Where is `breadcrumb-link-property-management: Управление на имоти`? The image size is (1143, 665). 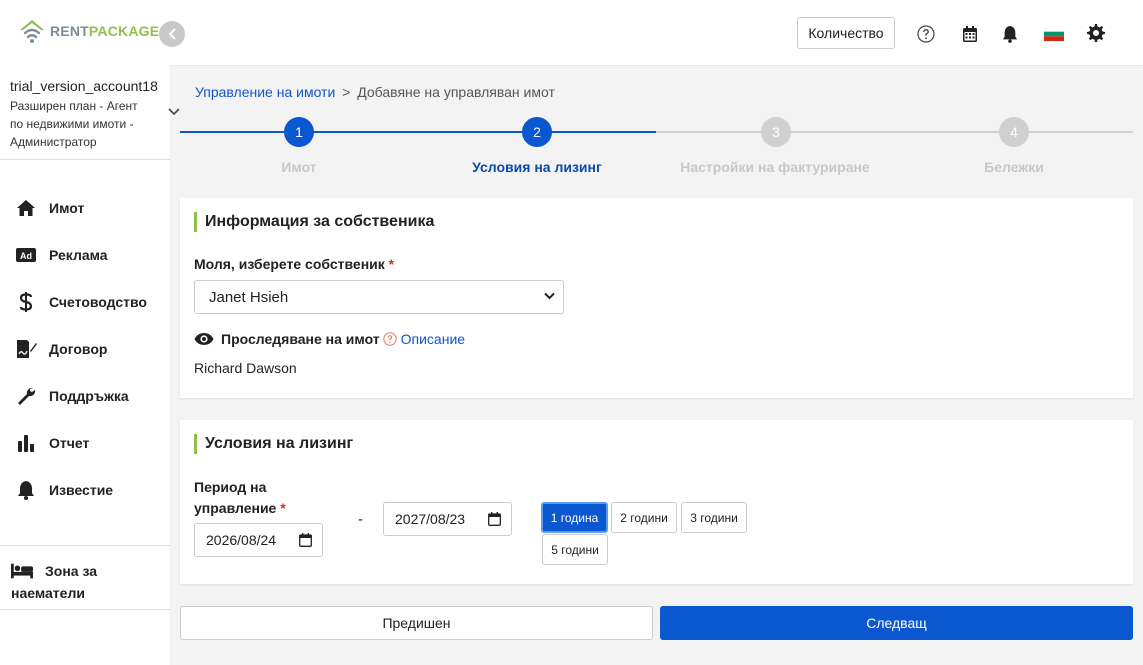 breadcrumb-link-property-management: Управление на имоти is located at coordinates (265, 92).